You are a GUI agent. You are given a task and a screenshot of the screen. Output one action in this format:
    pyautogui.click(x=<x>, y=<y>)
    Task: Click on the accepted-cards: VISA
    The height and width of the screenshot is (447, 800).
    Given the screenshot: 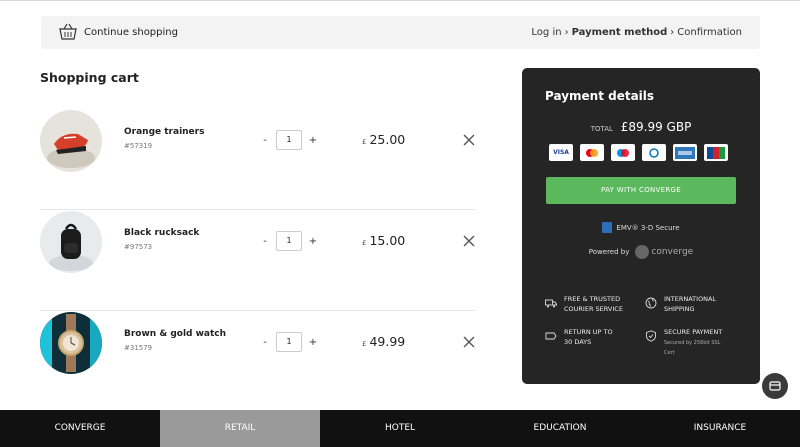 What is the action you would take?
    pyautogui.click(x=642, y=152)
    